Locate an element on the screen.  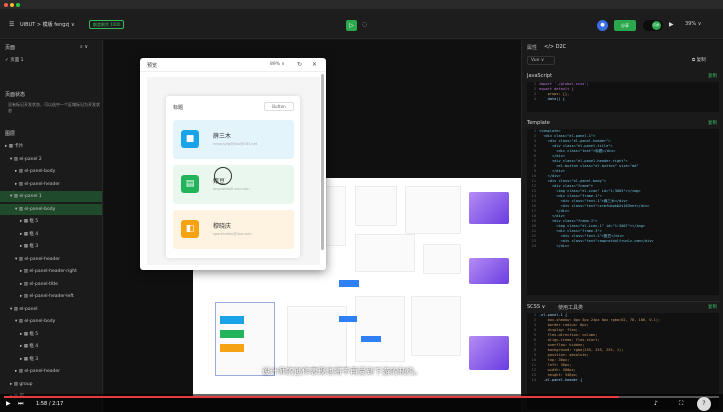
next-icon: ⏭ is located at coordinates (20, 404).